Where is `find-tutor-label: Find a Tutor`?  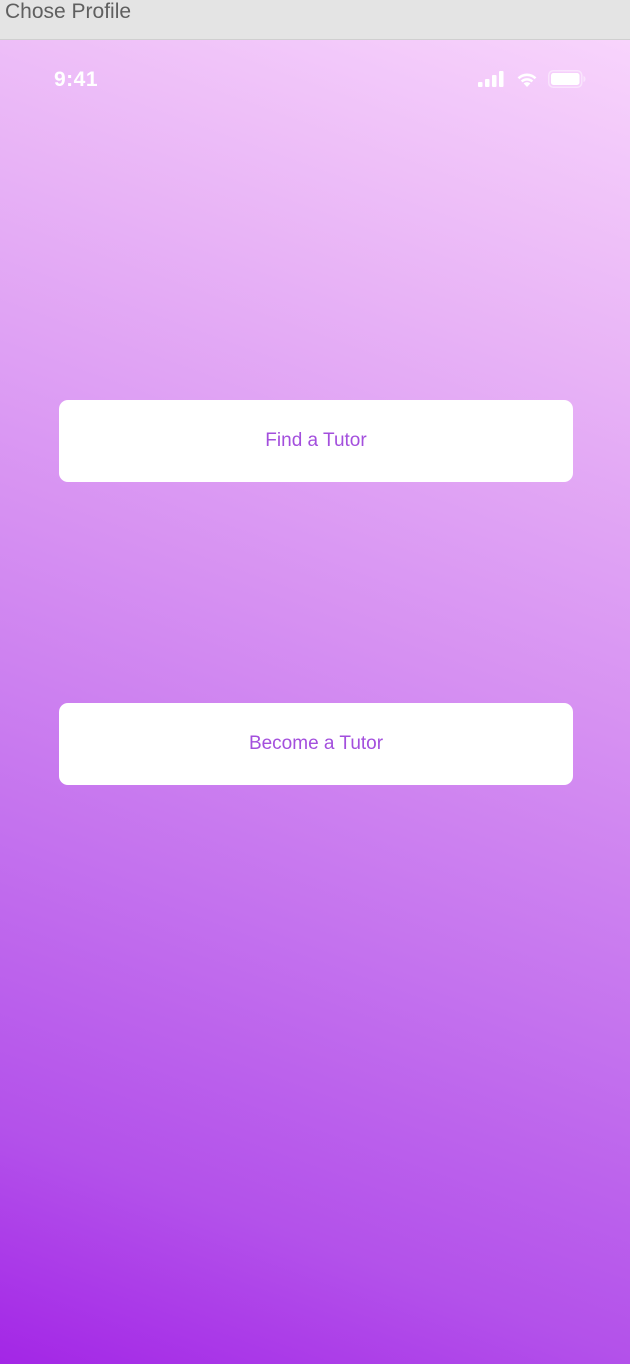 find-tutor-label: Find a Tutor is located at coordinates (316, 440).